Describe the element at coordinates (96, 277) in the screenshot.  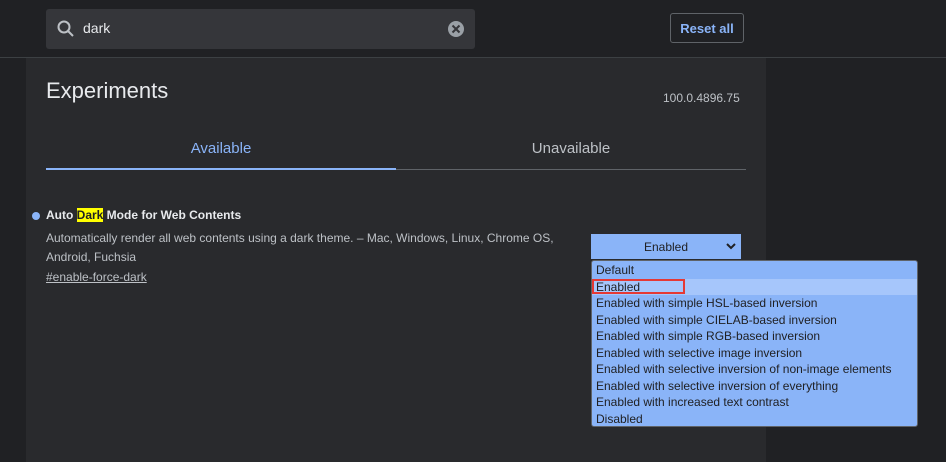
I see `experiment-link: #enable-force-dark` at that location.